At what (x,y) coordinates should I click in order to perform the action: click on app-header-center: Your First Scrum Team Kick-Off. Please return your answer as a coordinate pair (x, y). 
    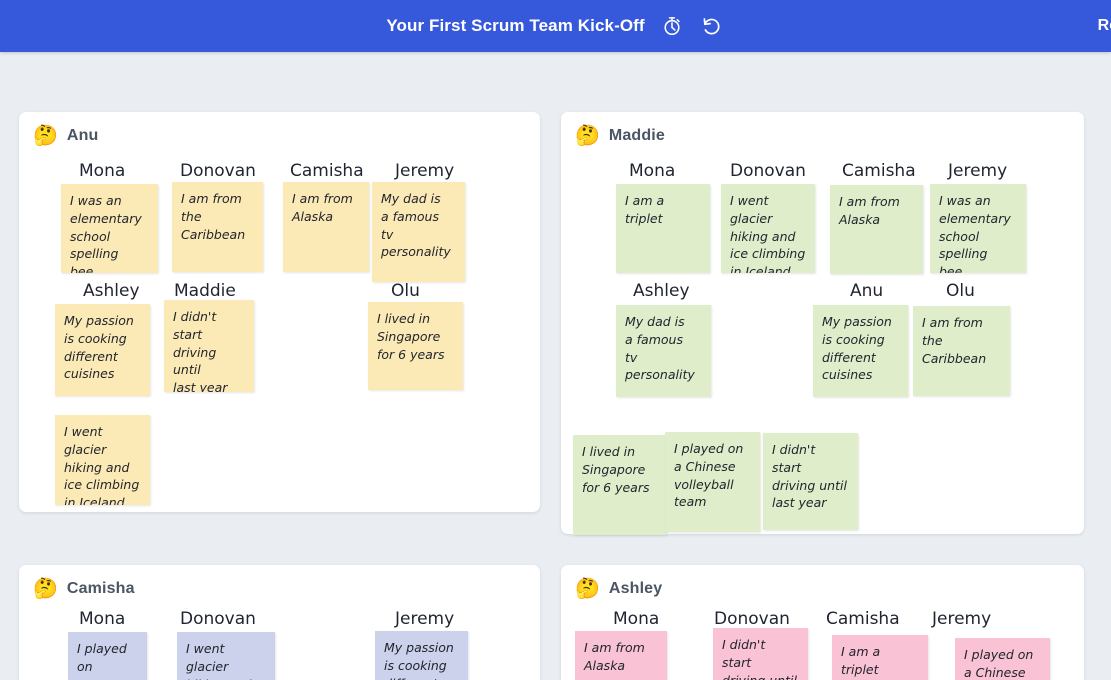
    Looking at the image, I should click on (555, 26).